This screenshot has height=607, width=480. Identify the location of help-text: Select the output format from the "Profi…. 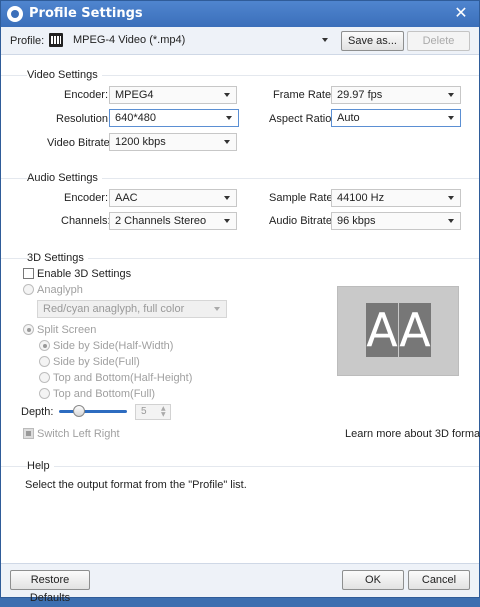
(136, 485).